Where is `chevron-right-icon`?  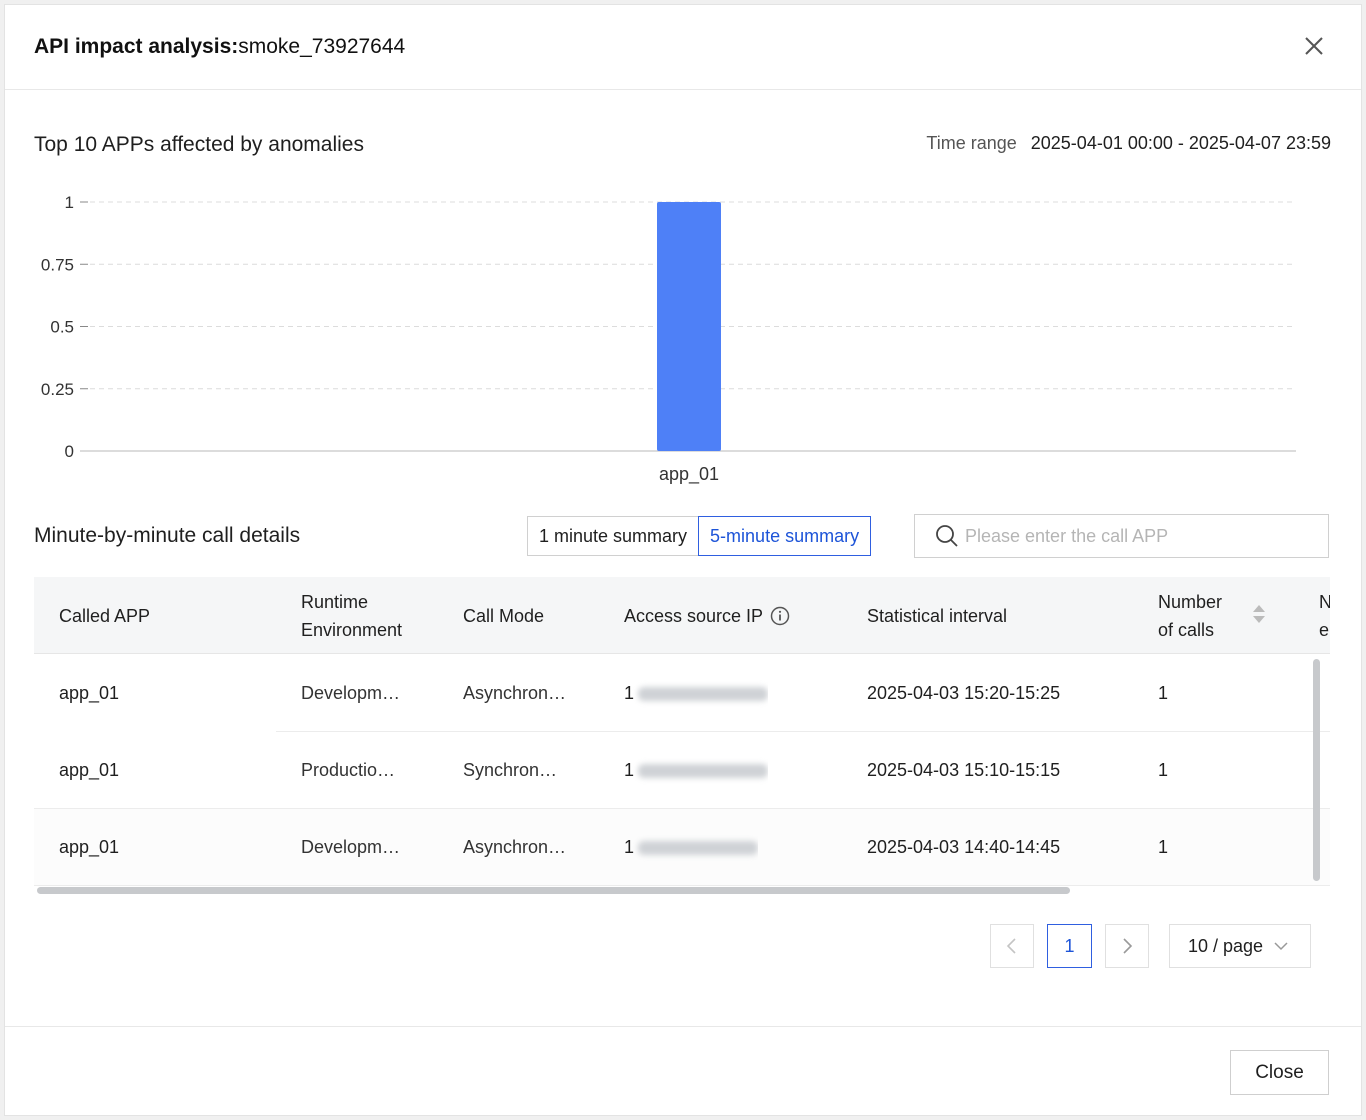 chevron-right-icon is located at coordinates (1128, 946).